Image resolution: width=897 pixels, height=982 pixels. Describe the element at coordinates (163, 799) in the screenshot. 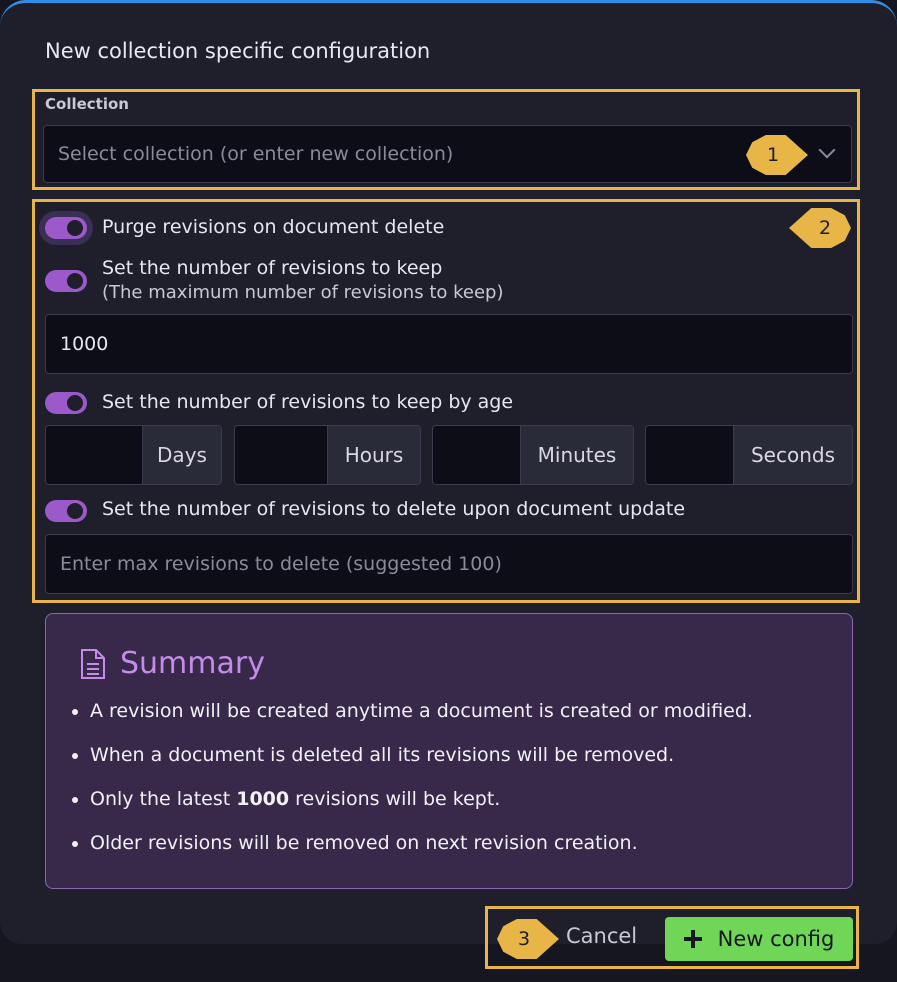

I see `summary-item-text: Only the latest` at that location.